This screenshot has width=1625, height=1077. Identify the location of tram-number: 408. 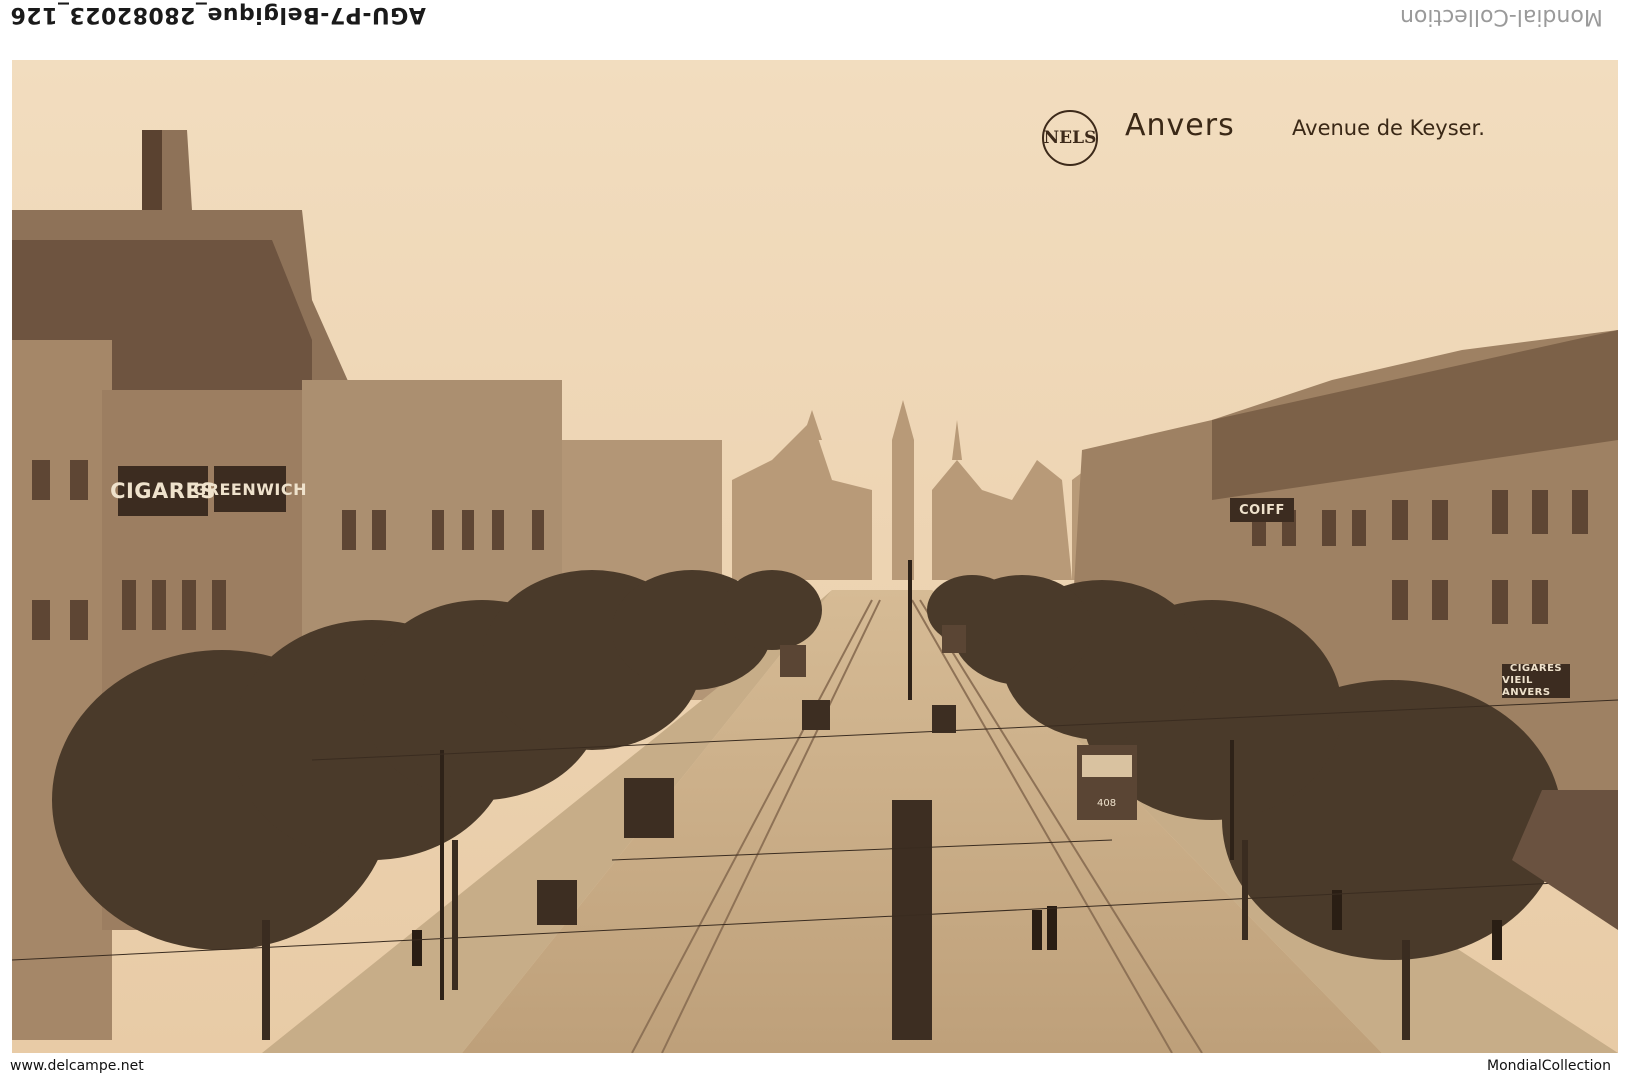
(1107, 803).